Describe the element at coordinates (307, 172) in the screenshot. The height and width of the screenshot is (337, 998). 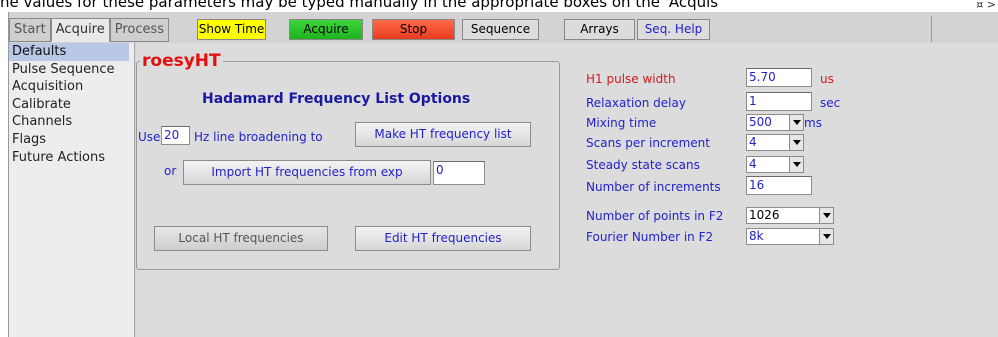
I see `import-ht-frequencies-button: Import HT frequencies from exp` at that location.